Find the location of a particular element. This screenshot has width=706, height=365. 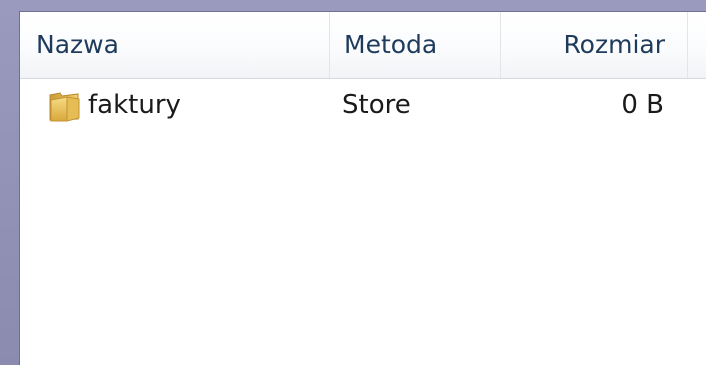

folder-icon is located at coordinates (64, 107).